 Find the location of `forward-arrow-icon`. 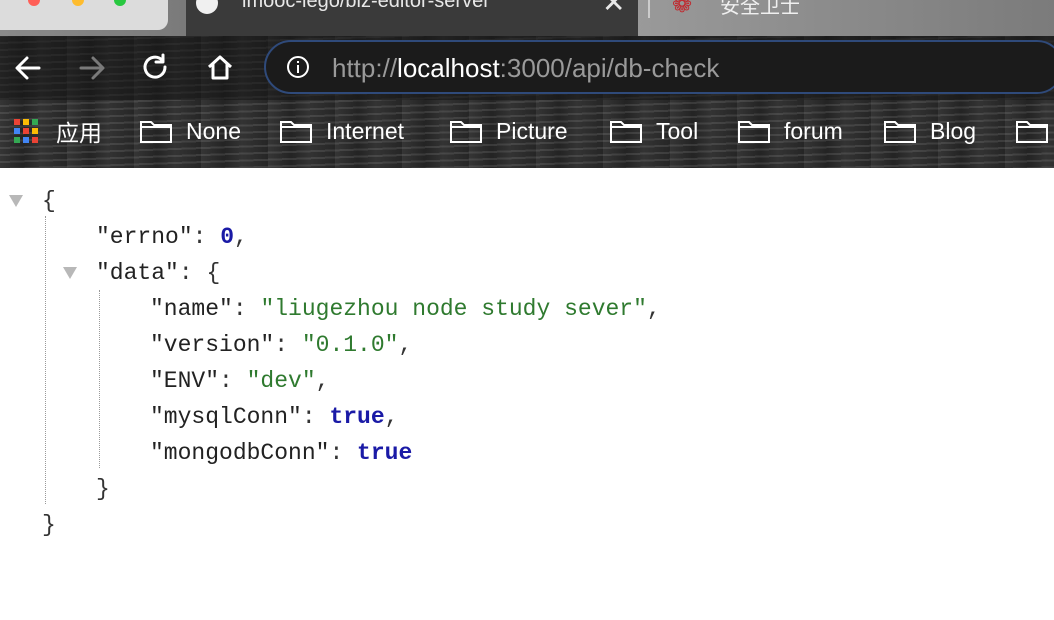

forward-arrow-icon is located at coordinates (92, 68).